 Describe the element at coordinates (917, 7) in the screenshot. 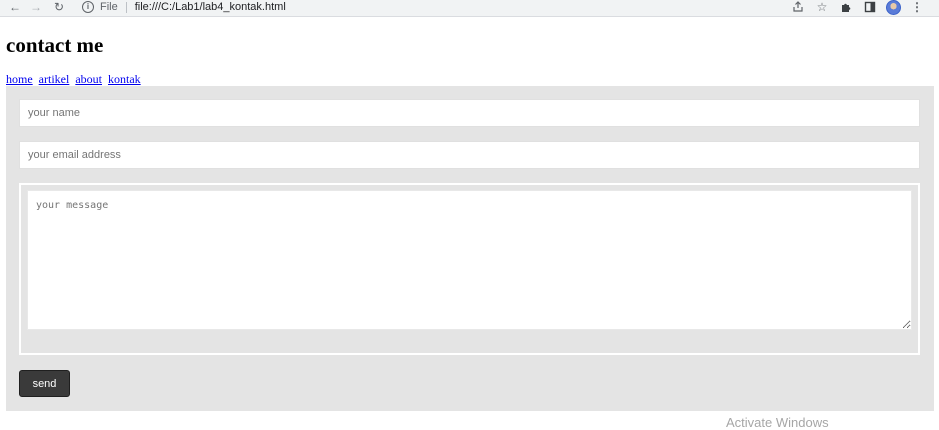

I see `kebab-menu-icon: ⋮` at that location.